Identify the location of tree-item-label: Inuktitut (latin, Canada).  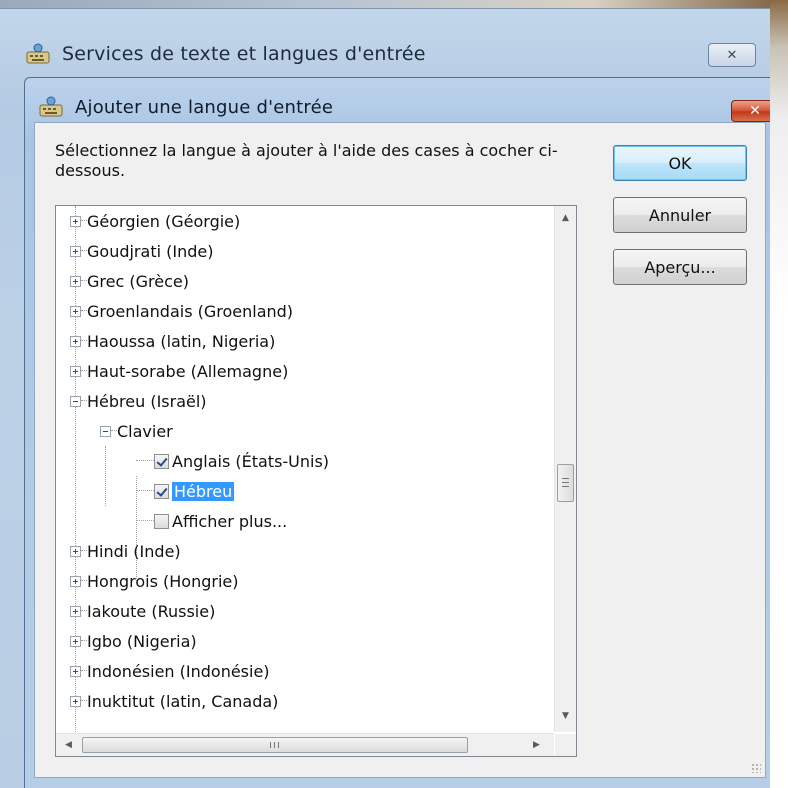
(183, 701).